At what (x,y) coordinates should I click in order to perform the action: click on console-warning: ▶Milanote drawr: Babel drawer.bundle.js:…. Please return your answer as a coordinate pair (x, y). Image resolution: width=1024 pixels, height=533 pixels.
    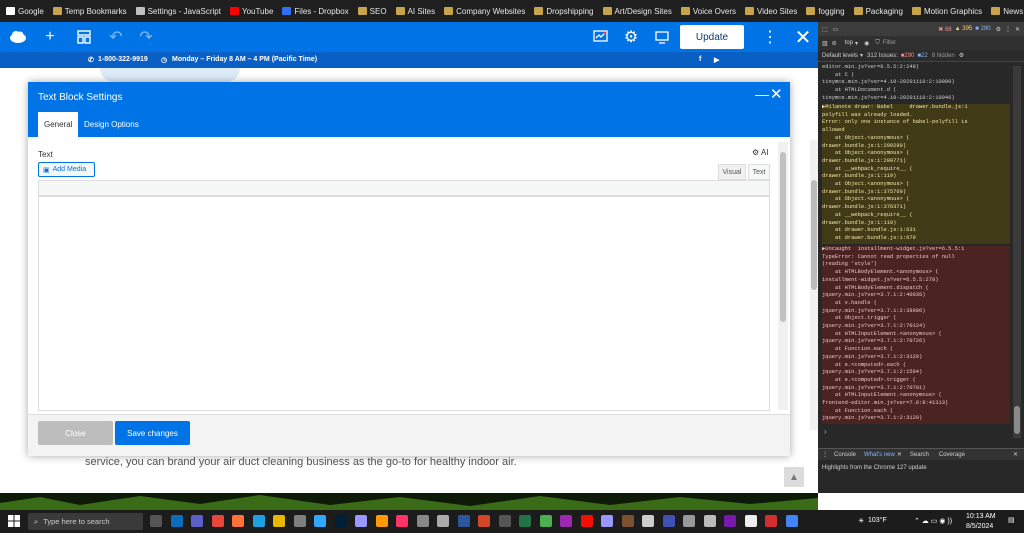
    Looking at the image, I should click on (916, 174).